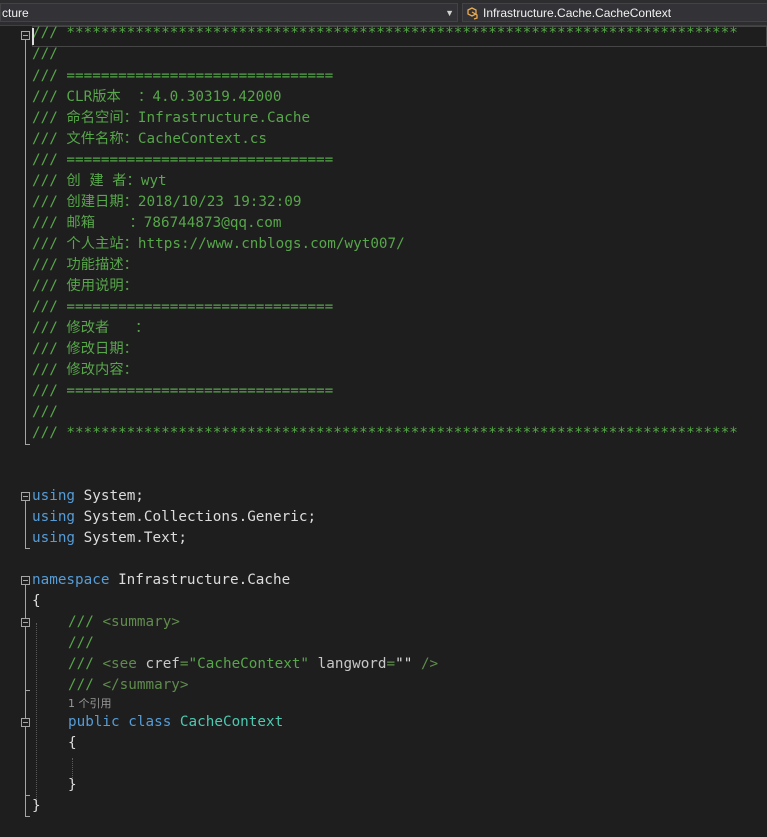  What do you see at coordinates (25, 722) in the screenshot?
I see `collapse-class-icon` at bounding box center [25, 722].